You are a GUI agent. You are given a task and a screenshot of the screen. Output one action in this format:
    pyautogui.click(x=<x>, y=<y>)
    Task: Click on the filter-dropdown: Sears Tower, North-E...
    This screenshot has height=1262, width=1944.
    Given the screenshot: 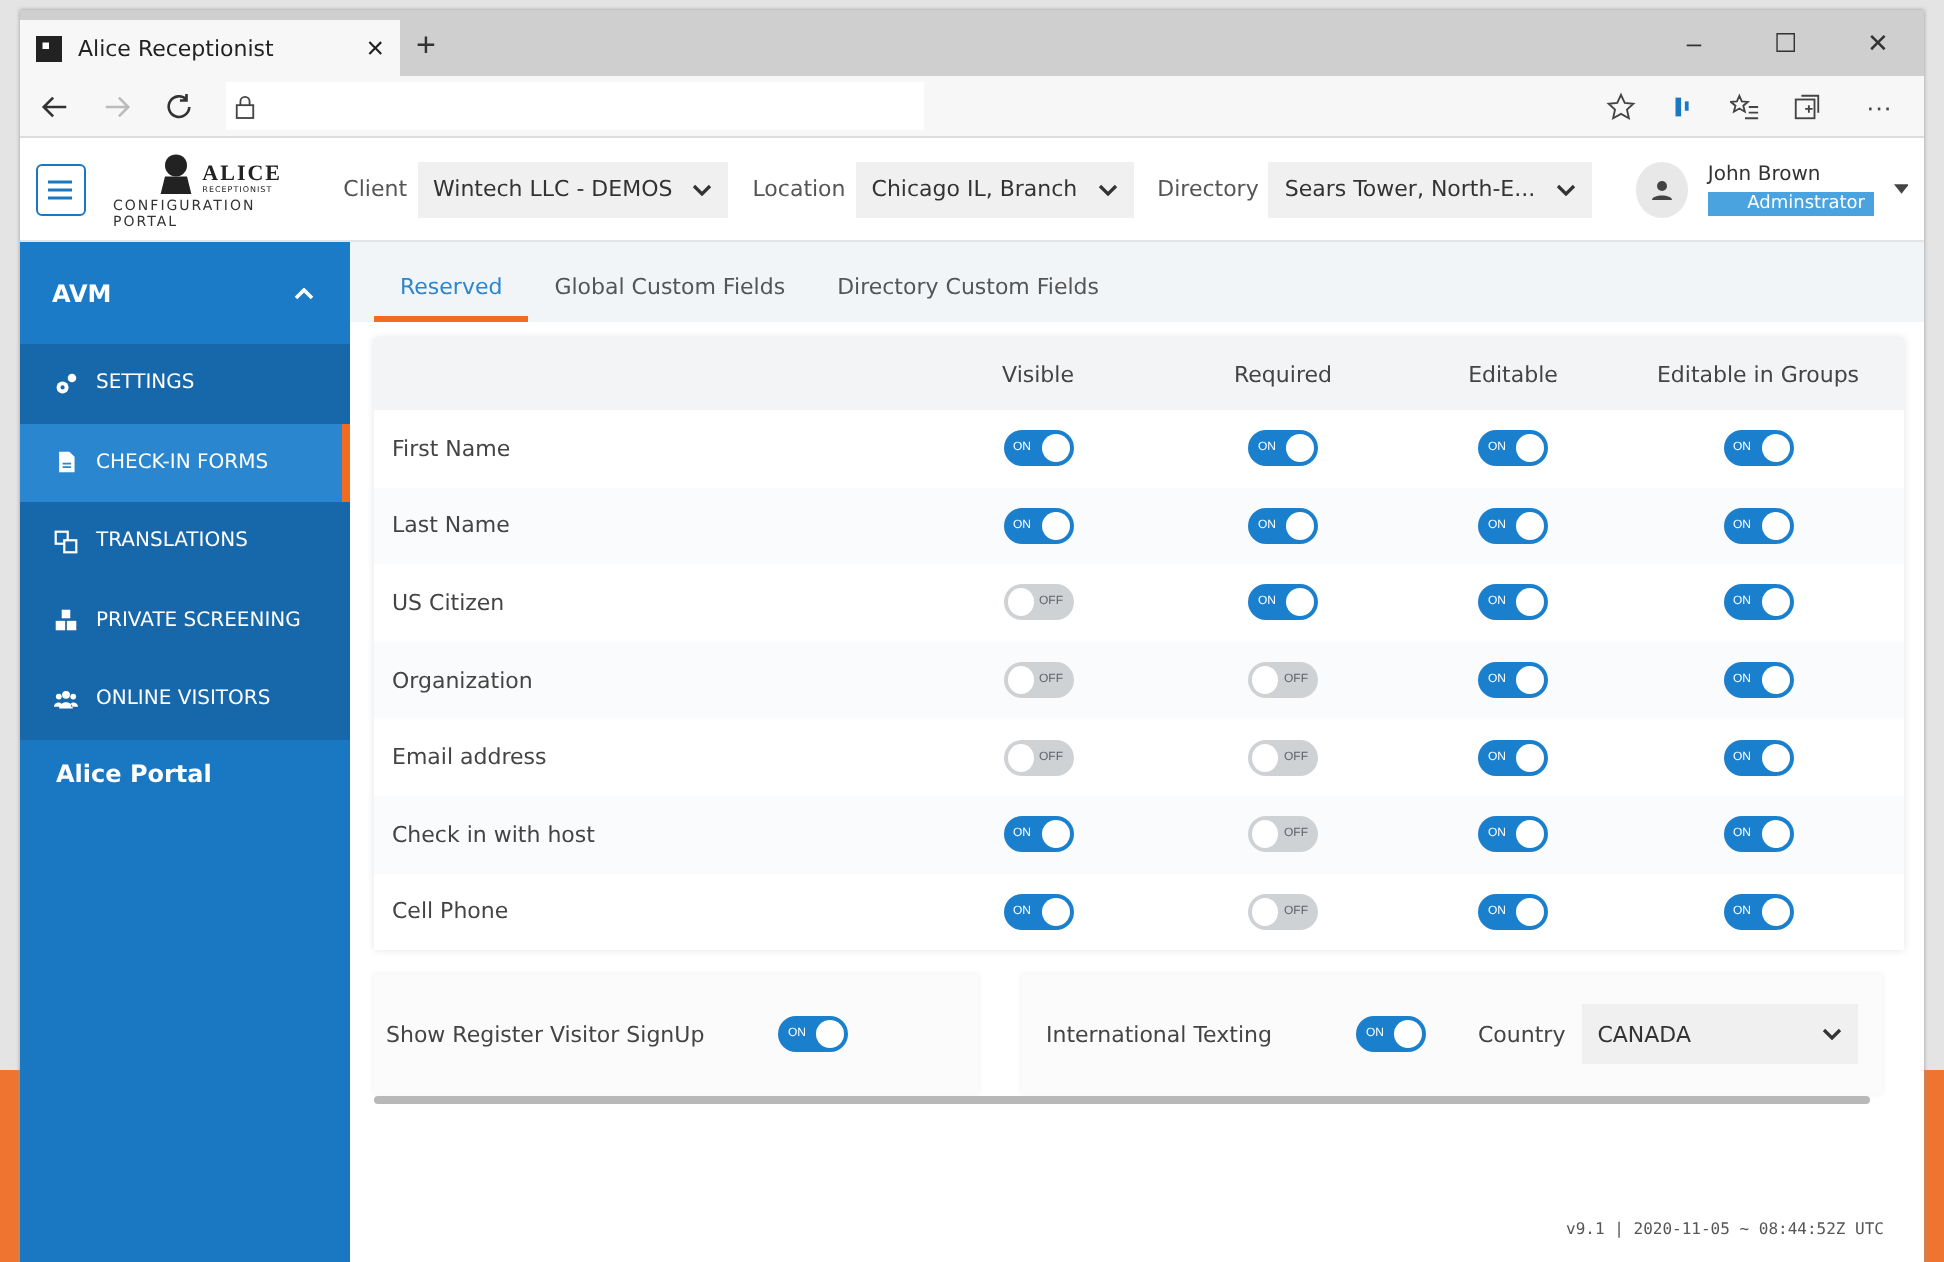 What is the action you would take?
    pyautogui.click(x=1430, y=189)
    